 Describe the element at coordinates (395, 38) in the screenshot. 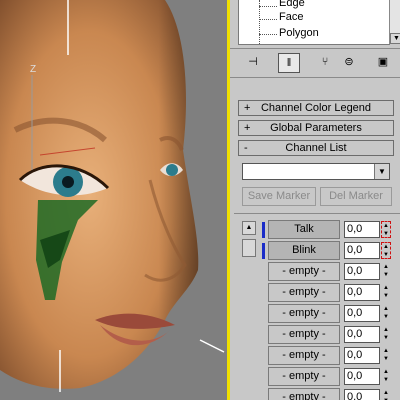

I see `scroll-down-icon: ▼` at that location.